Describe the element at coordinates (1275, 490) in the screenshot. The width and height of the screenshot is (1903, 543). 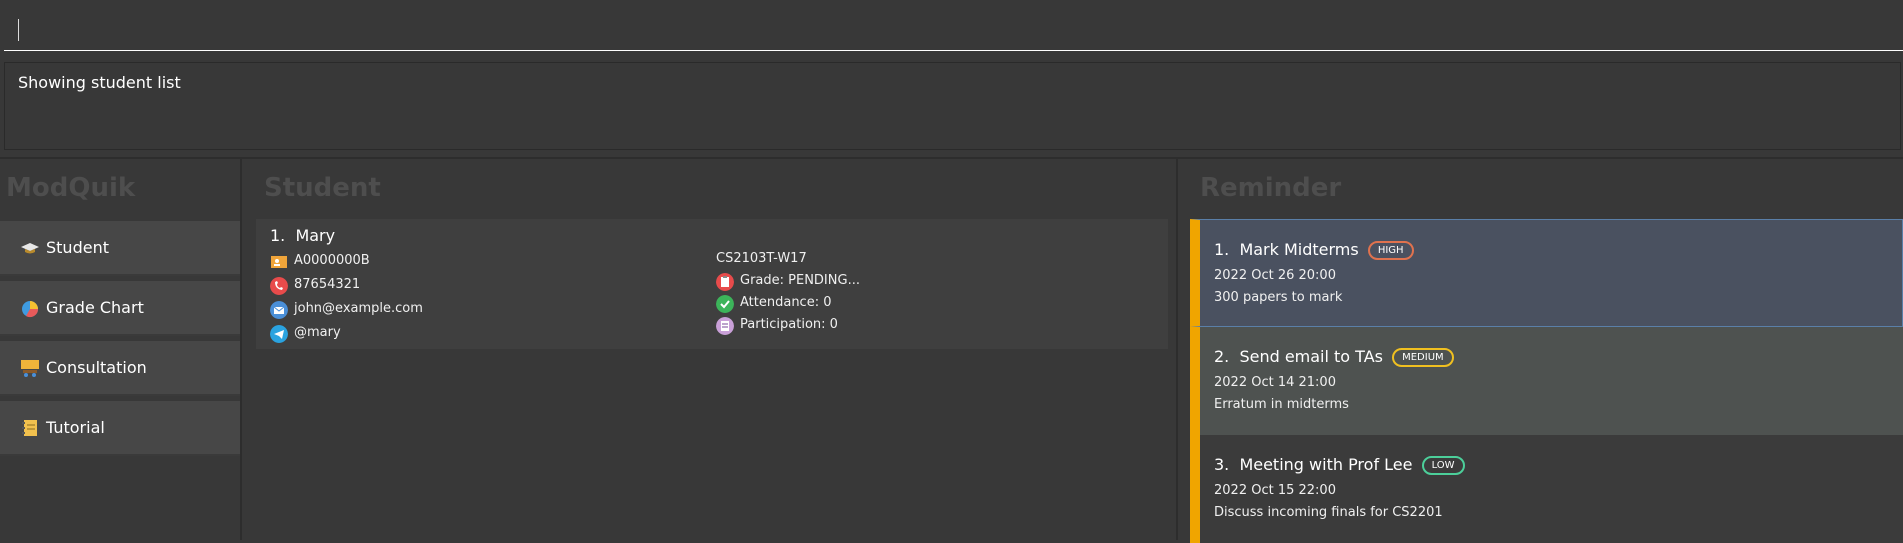
I see `reminder-datetime: 2022 Oct 15 22:00` at that location.